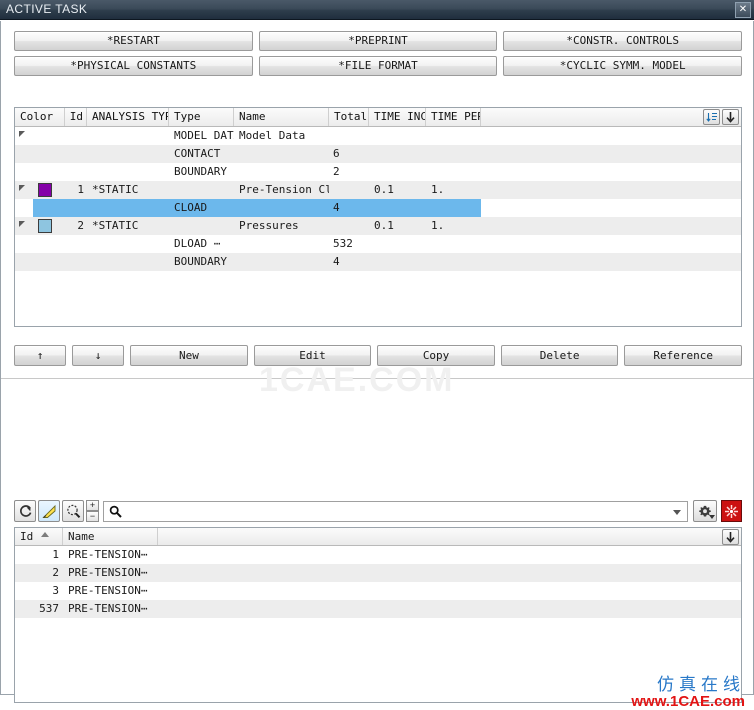 The height and width of the screenshot is (710, 754). Describe the element at coordinates (25, 511) in the screenshot. I see `refresh-icon` at that location.